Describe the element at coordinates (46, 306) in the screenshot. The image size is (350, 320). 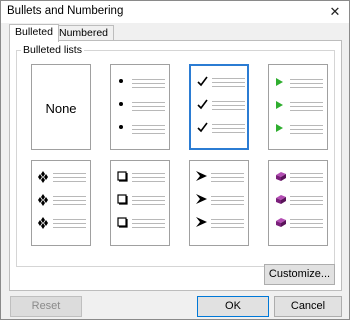
I see `reset-button: Reset` at that location.